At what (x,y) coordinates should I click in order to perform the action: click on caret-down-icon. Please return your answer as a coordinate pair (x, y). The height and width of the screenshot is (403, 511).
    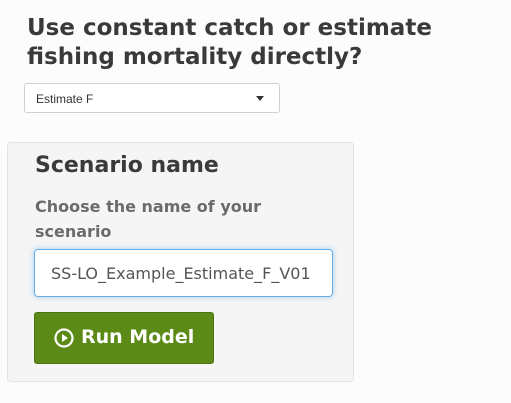
    Looking at the image, I should click on (260, 98).